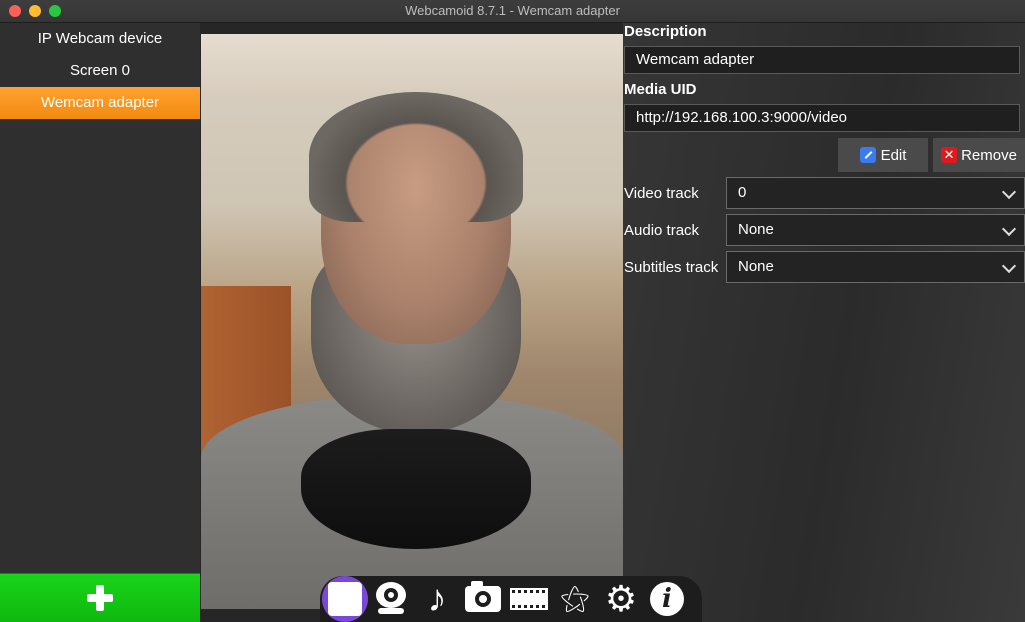 This screenshot has width=1025, height=622. I want to click on video-hair, so click(416, 157).